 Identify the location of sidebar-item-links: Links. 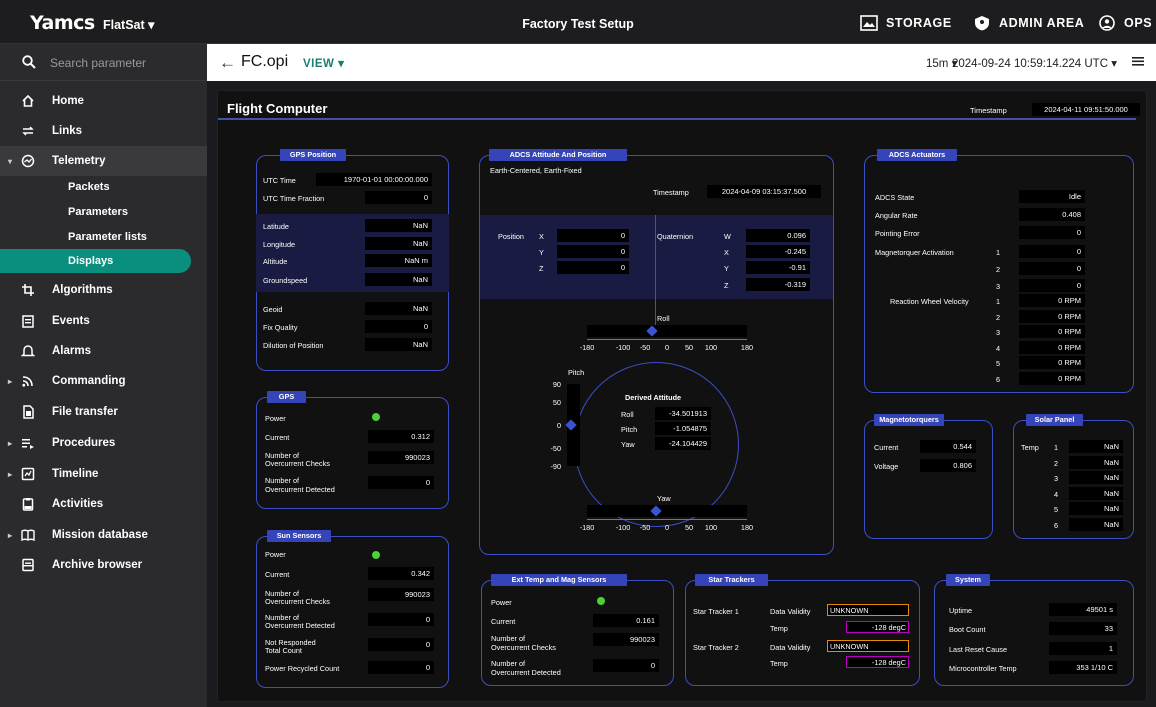
(103, 131).